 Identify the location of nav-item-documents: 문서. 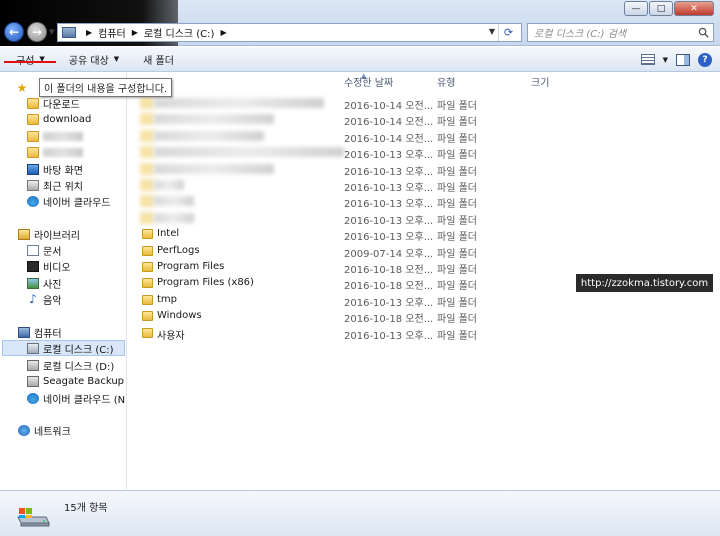
(44, 250).